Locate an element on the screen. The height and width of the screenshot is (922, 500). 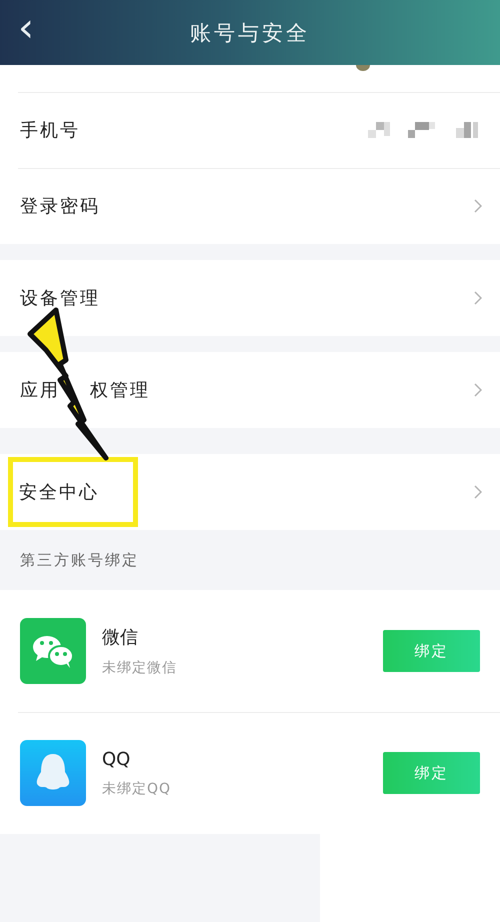
row-label: 权管理 is located at coordinates (120, 390).